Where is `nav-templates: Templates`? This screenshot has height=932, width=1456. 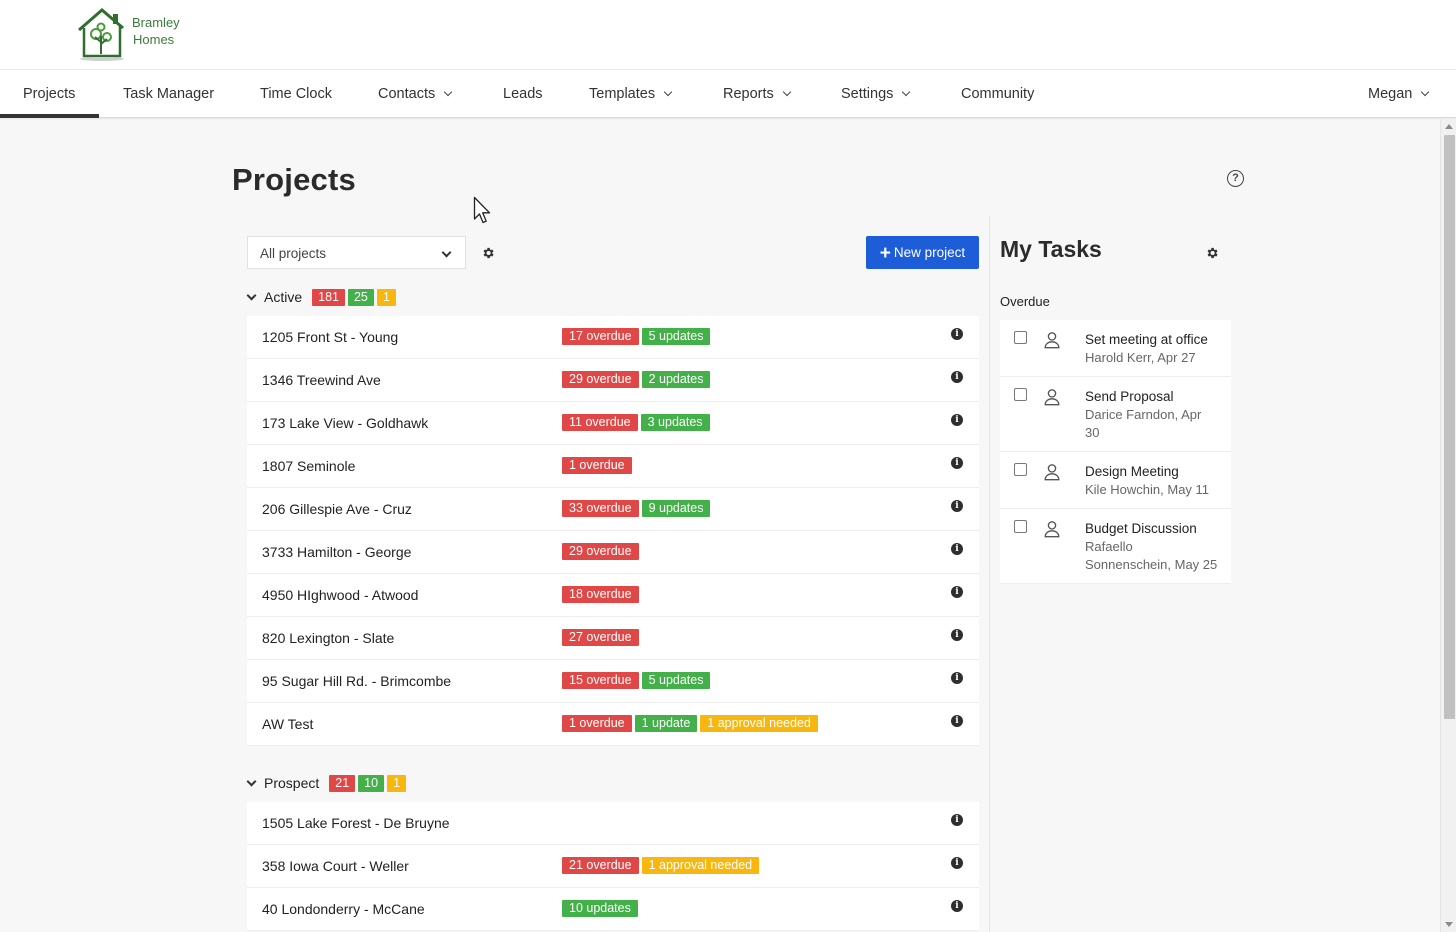 nav-templates: Templates is located at coordinates (631, 94).